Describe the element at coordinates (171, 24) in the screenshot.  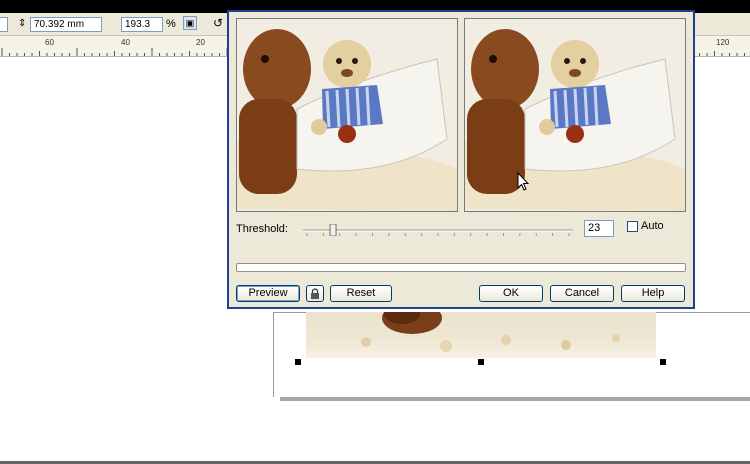
I see `percent-label: %` at that location.